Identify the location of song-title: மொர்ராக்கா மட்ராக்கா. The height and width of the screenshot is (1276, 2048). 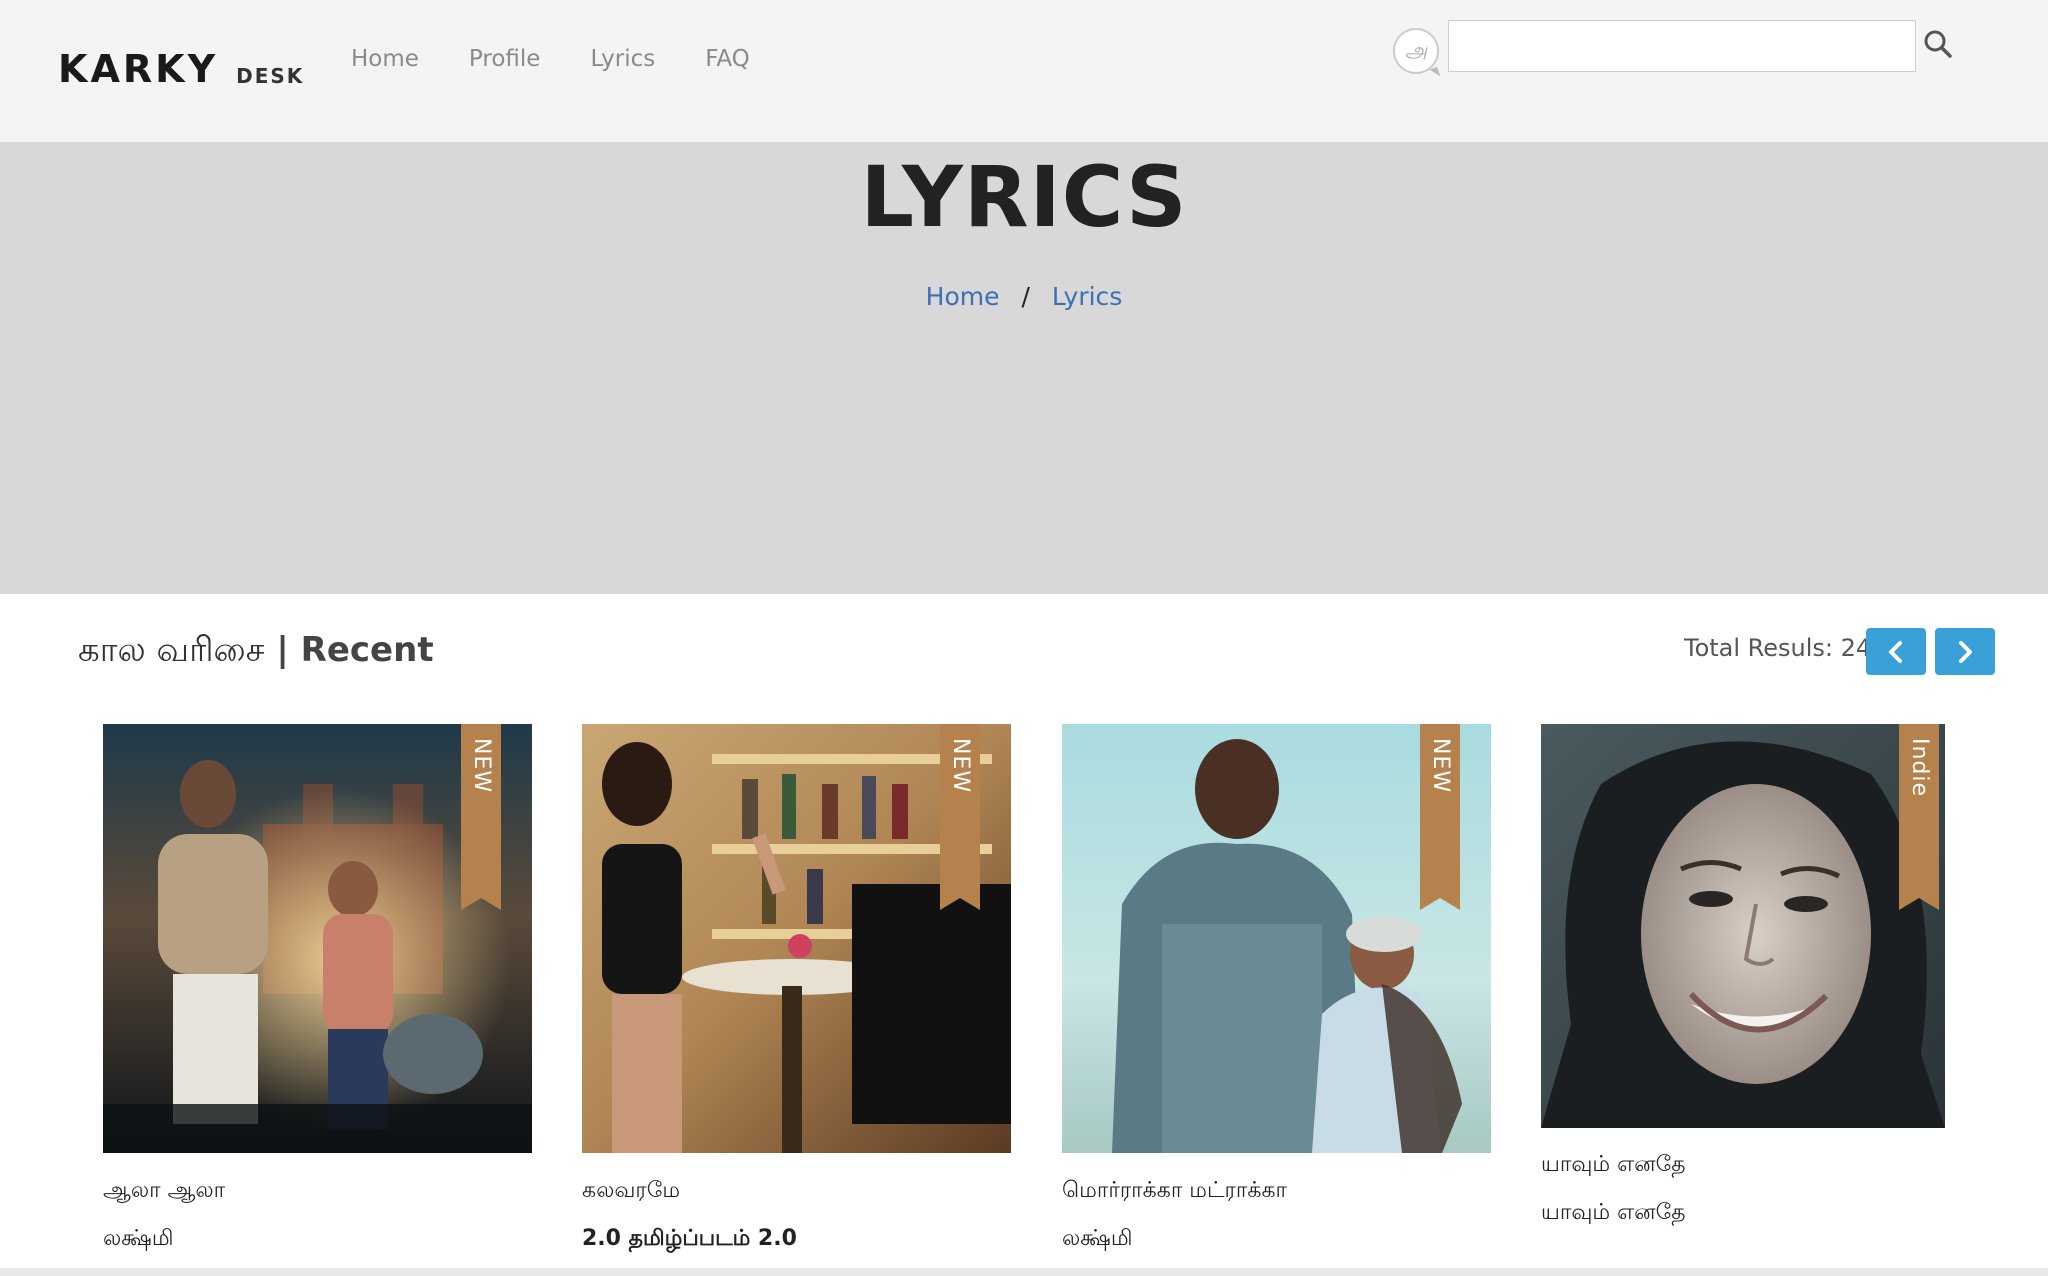
(1174, 1192).